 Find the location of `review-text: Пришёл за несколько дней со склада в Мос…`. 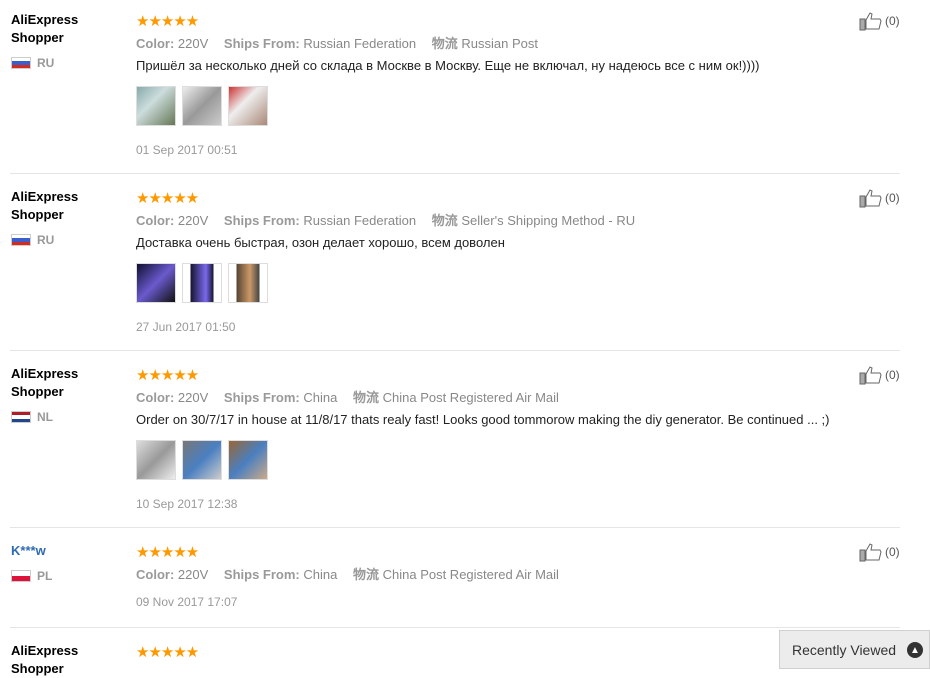

review-text: Пришёл за несколько дней со склада в Мос… is located at coordinates (448, 65).